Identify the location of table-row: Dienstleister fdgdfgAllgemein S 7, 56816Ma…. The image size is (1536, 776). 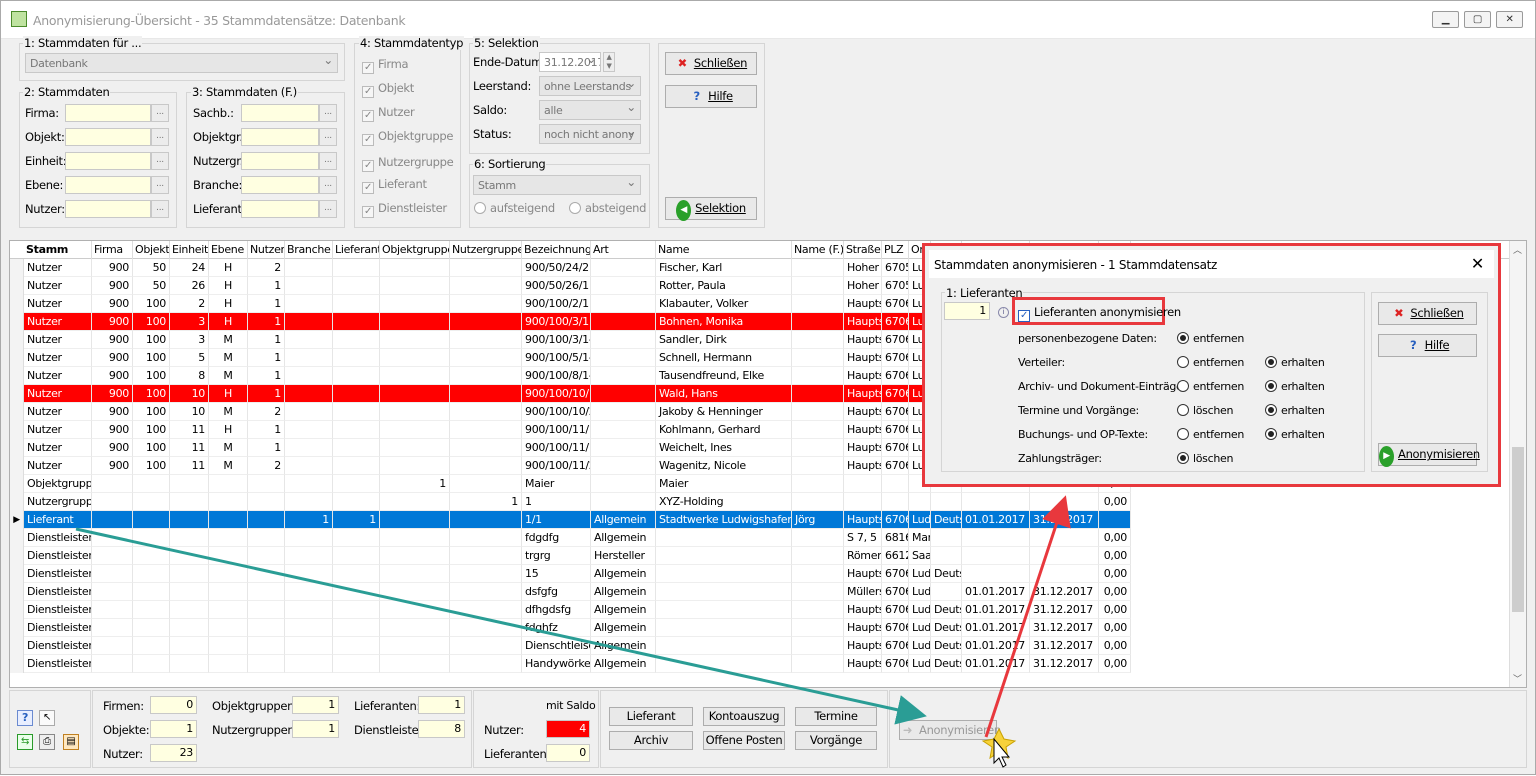
(570, 538).